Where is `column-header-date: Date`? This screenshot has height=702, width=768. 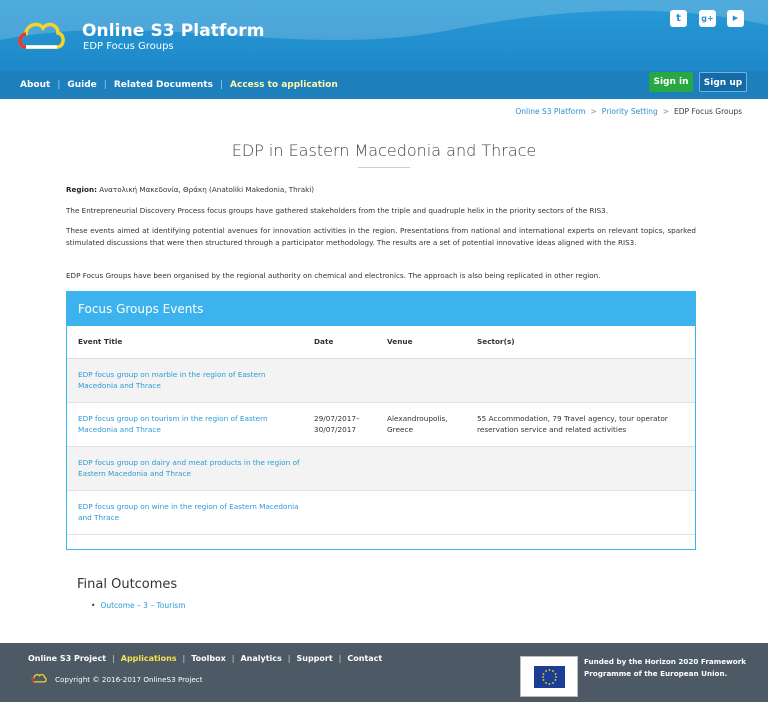 column-header-date: Date is located at coordinates (339, 342).